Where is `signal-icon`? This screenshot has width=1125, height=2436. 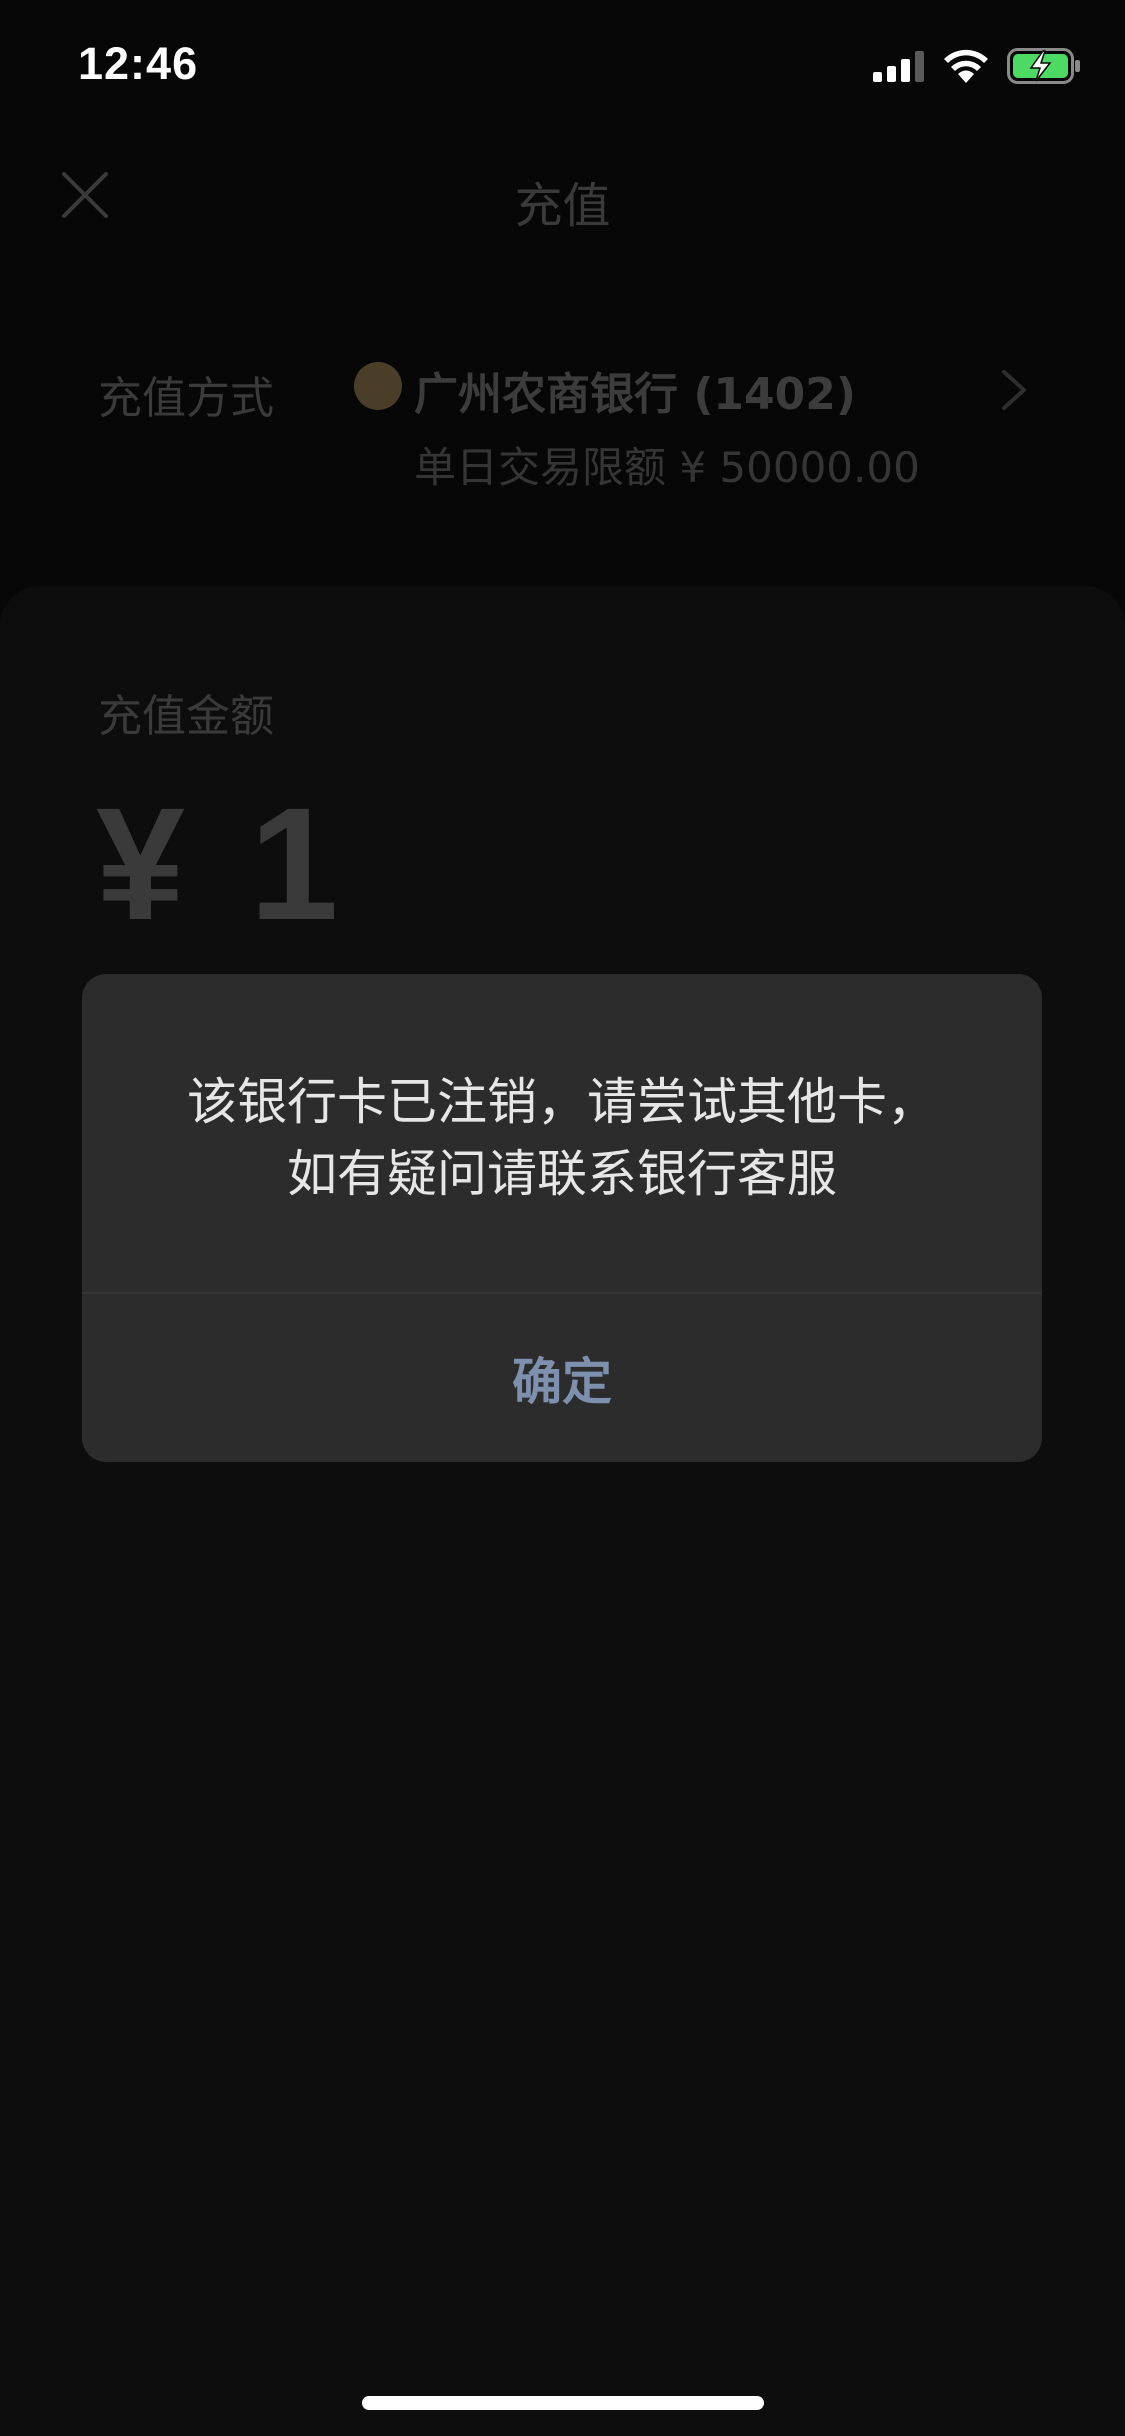 signal-icon is located at coordinates (898, 66).